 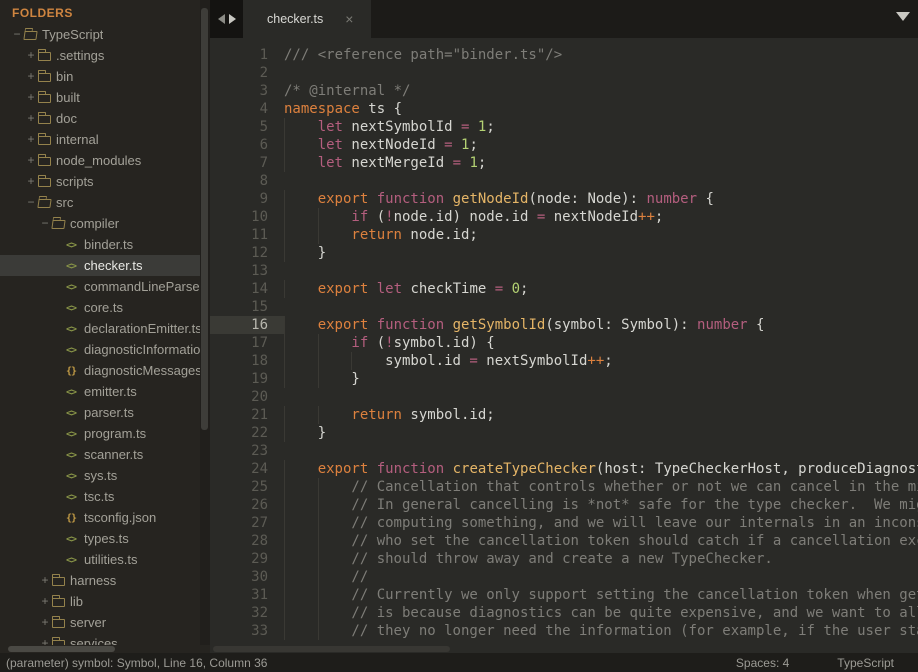 What do you see at coordinates (100, 307) in the screenshot?
I see `sidebar-item-core-ts: <> core.ts` at bounding box center [100, 307].